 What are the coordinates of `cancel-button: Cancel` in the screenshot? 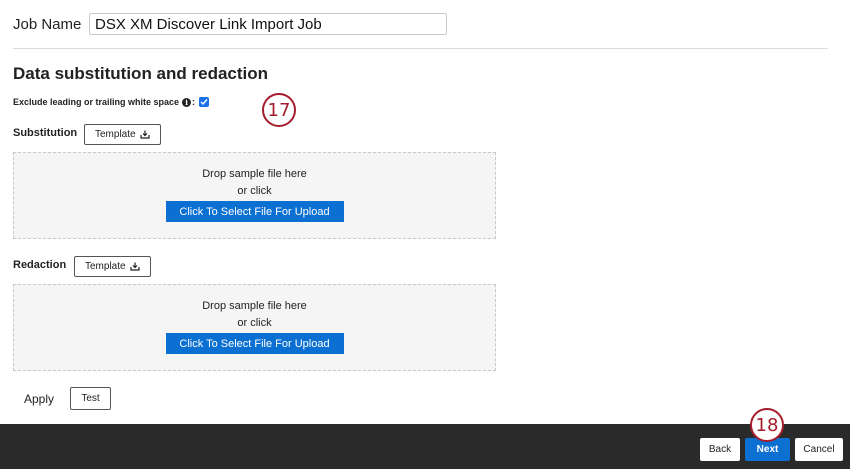 It's located at (819, 449).